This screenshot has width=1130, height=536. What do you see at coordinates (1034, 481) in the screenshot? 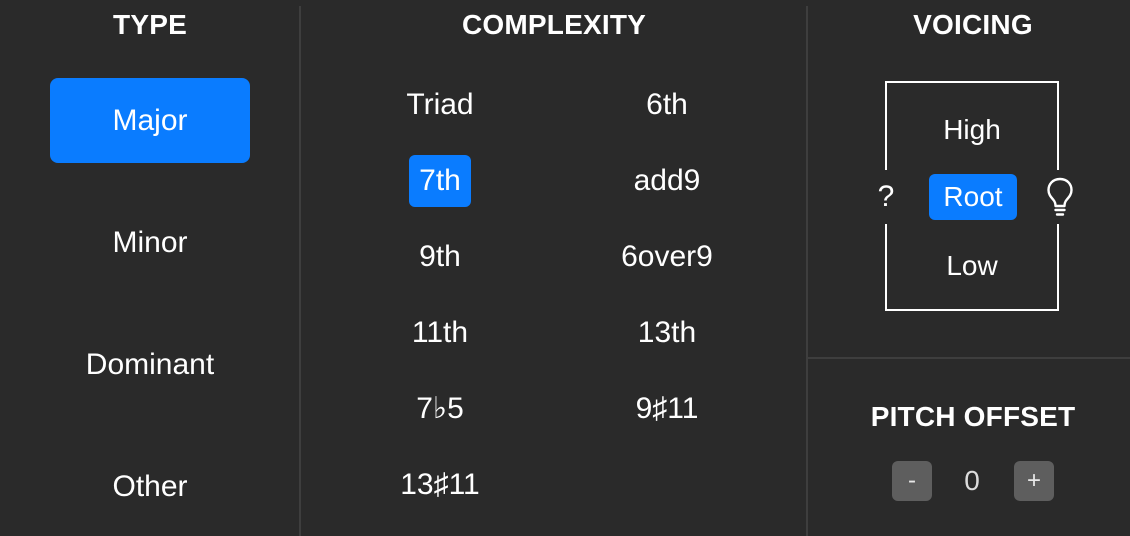
I see `pitch-increment-button: +` at bounding box center [1034, 481].